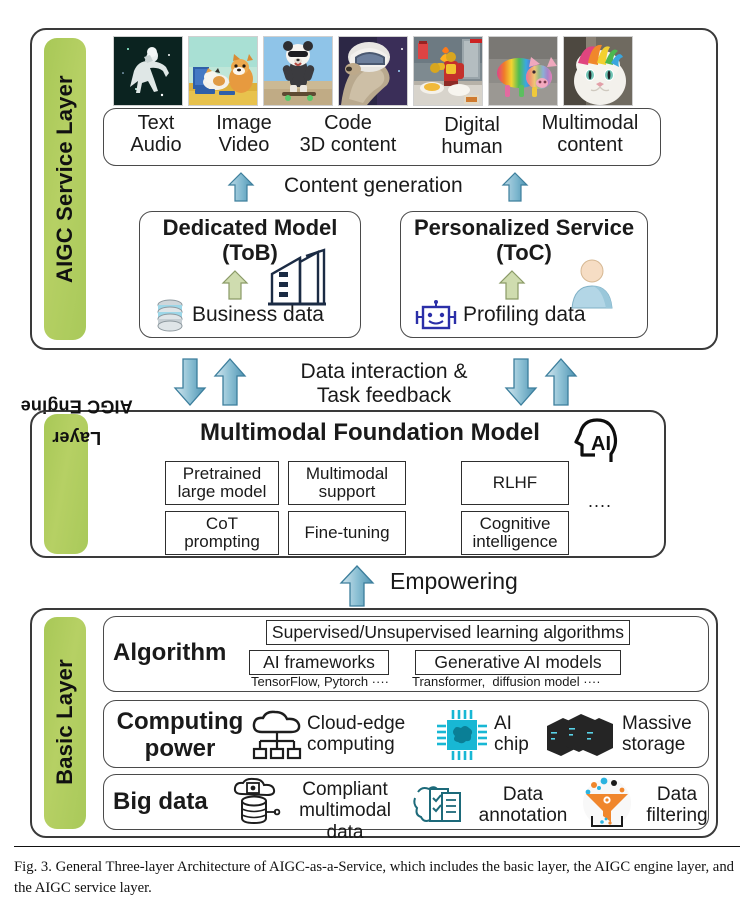  I want to click on capability-label: RLHF, so click(515, 482).